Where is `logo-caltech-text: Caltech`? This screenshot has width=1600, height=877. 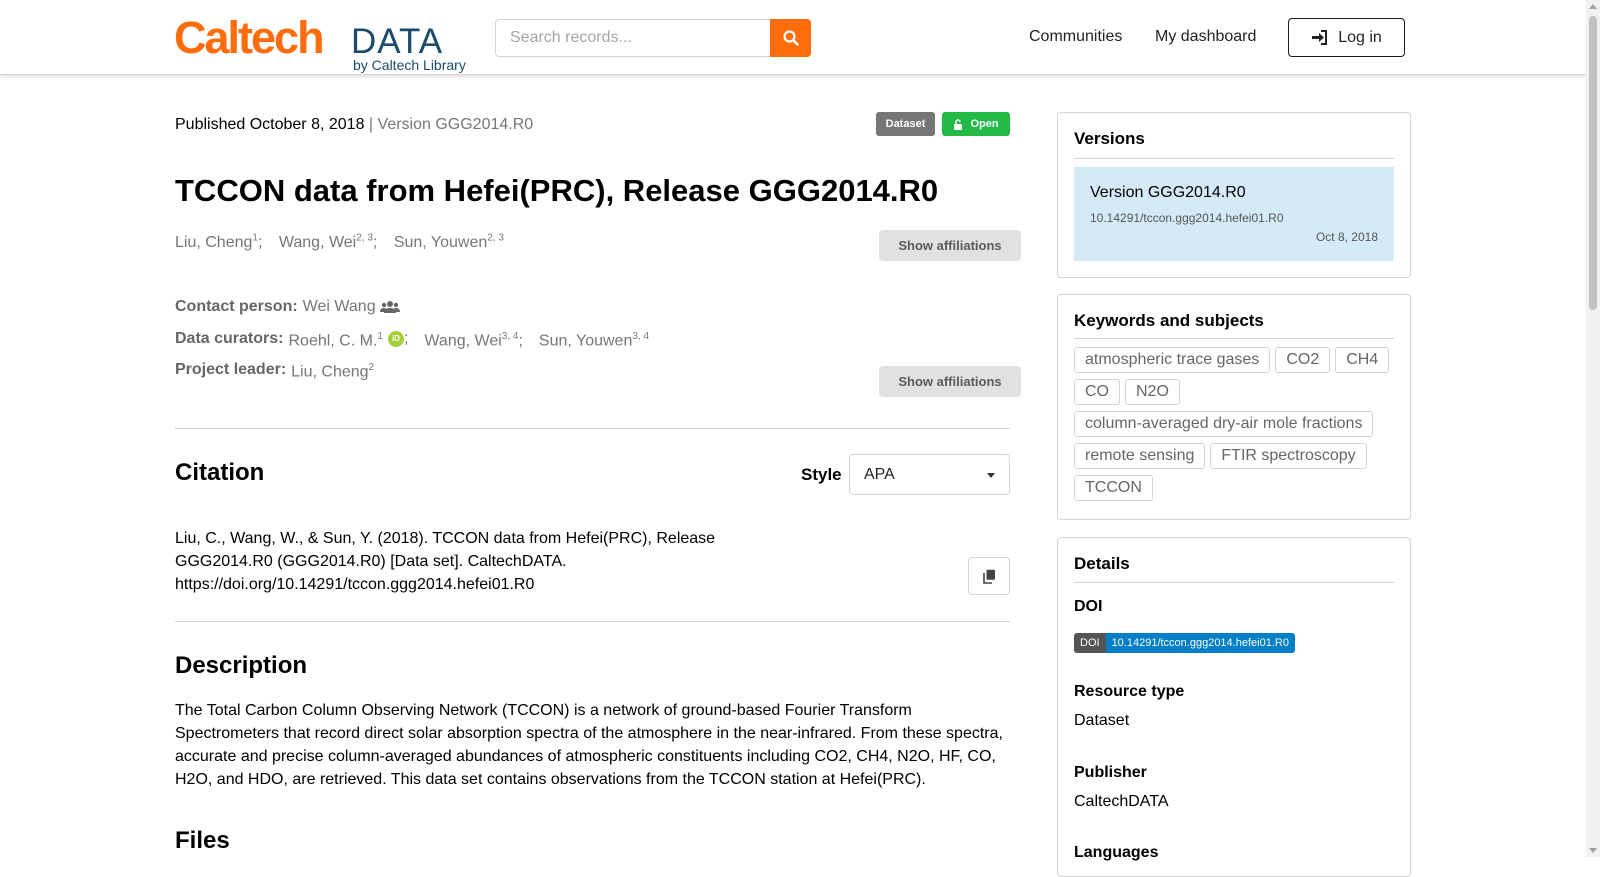 logo-caltech-text: Caltech is located at coordinates (249, 37).